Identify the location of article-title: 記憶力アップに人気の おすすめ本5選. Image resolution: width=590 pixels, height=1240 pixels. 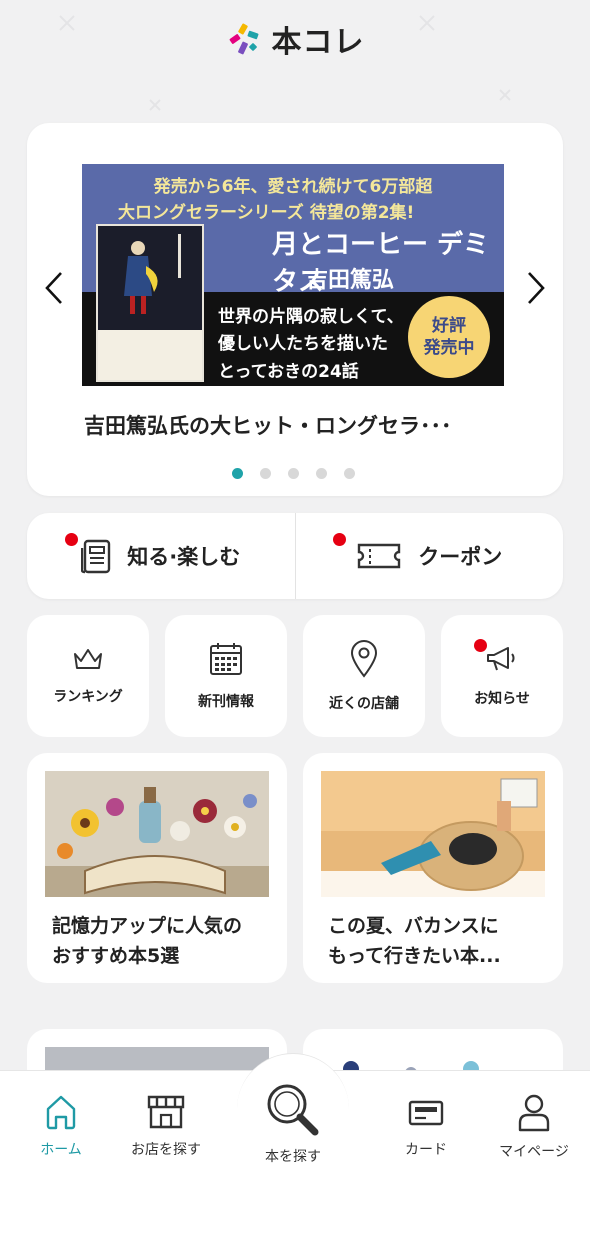
(162, 941).